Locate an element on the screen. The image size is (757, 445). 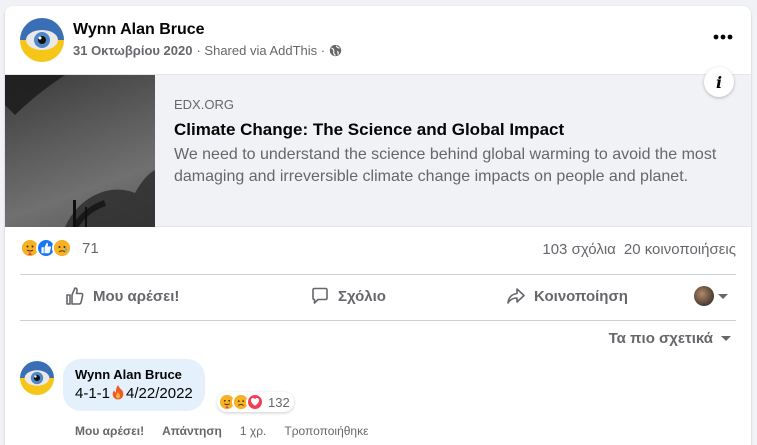
comment-reaction-summary: 132 is located at coordinates (255, 402).